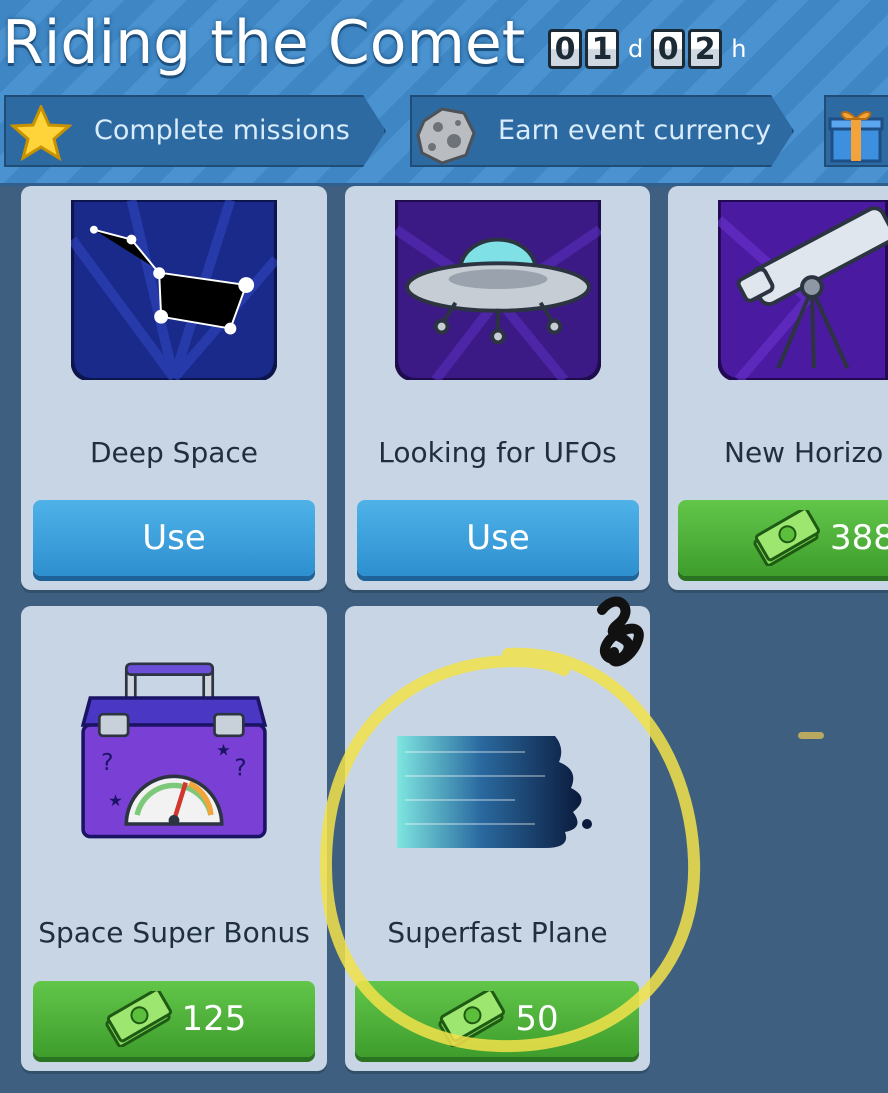 Image resolution: width=888 pixels, height=1093 pixels. I want to click on item-name: Superfast Plane, so click(497, 932).